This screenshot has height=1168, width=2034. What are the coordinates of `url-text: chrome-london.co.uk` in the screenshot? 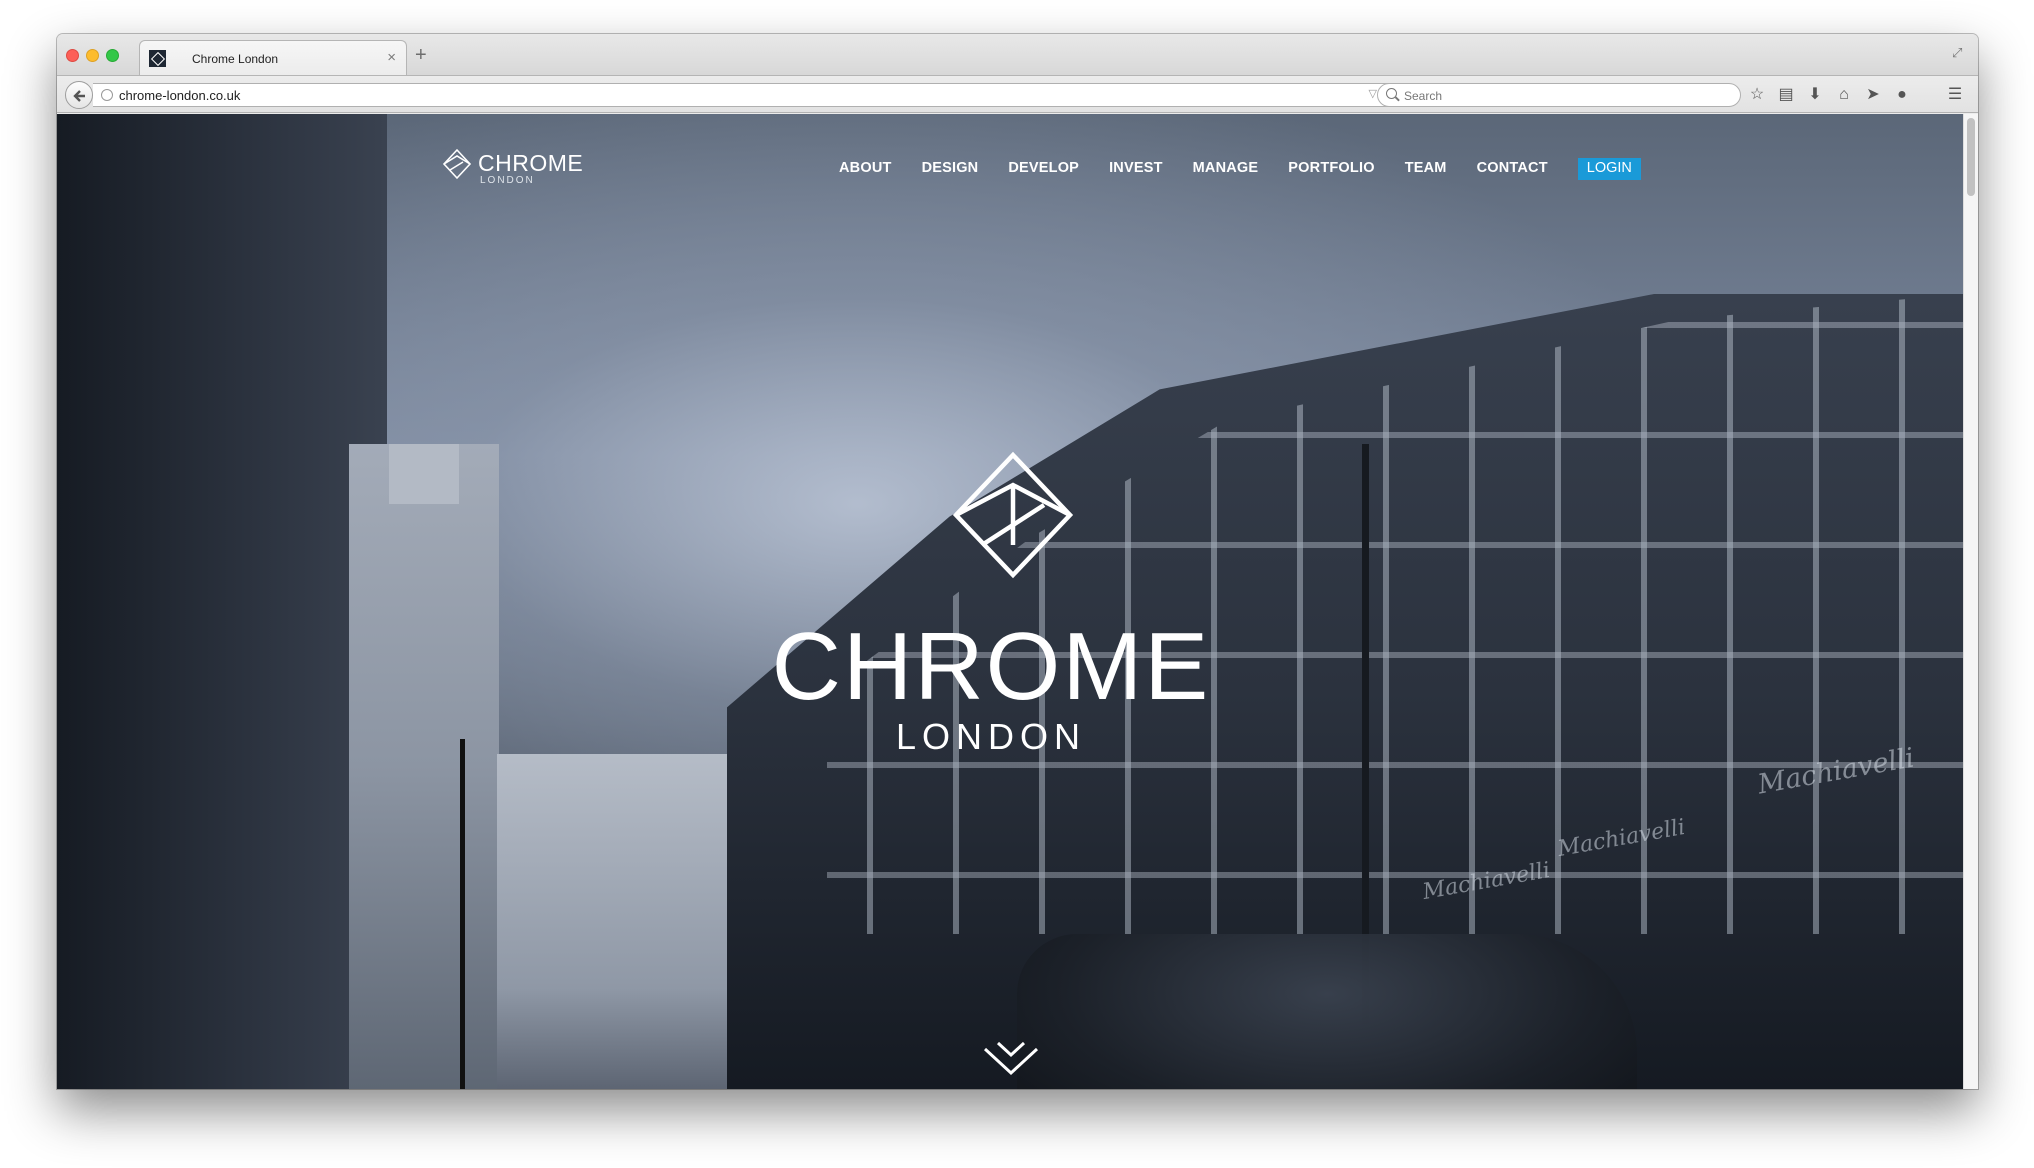 It's located at (180, 95).